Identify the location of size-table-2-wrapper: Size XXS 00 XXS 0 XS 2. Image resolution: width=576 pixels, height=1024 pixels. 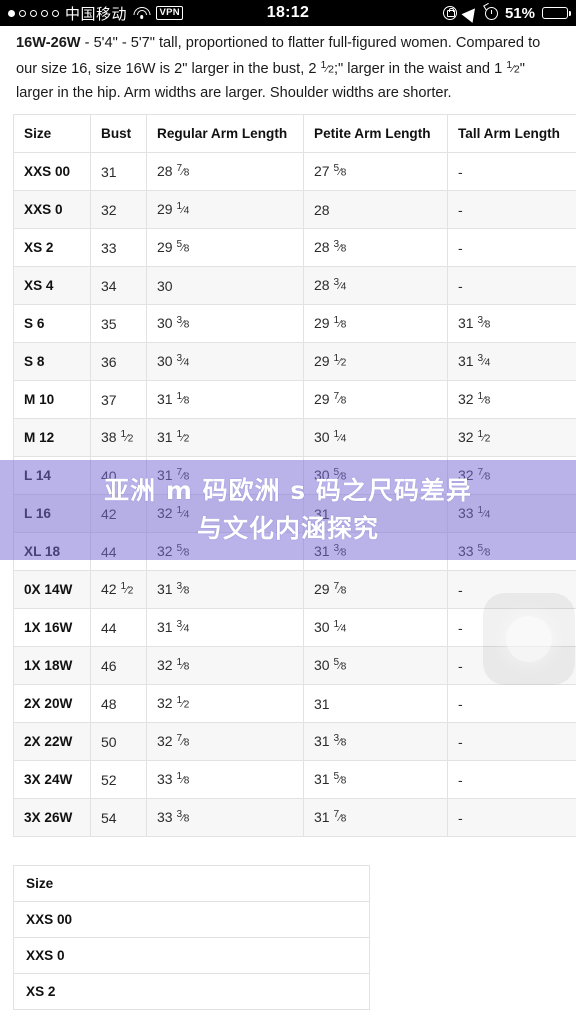
(288, 937).